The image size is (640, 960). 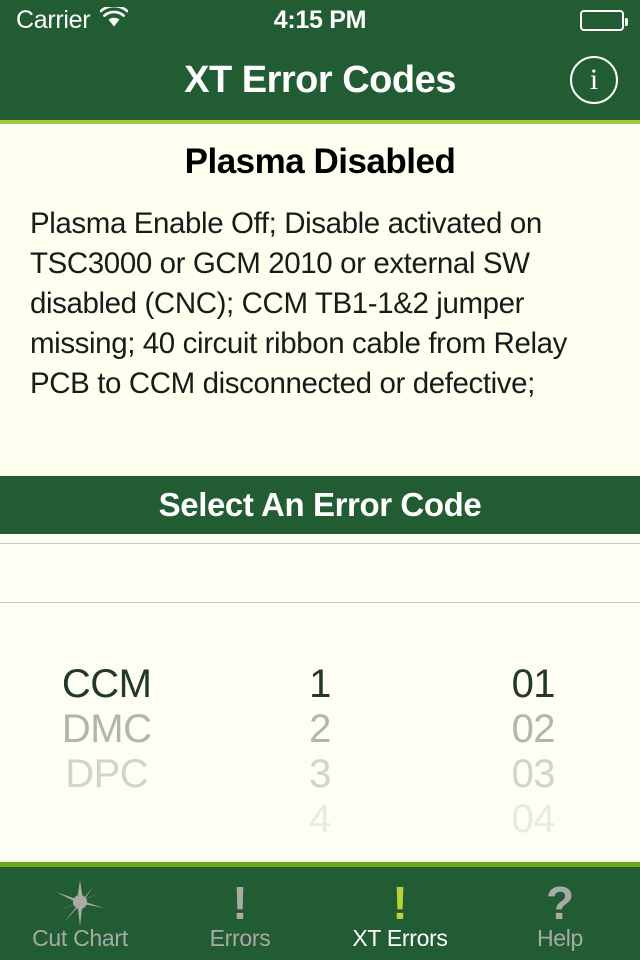 I want to click on picker-item: DMC, so click(x=106, y=729).